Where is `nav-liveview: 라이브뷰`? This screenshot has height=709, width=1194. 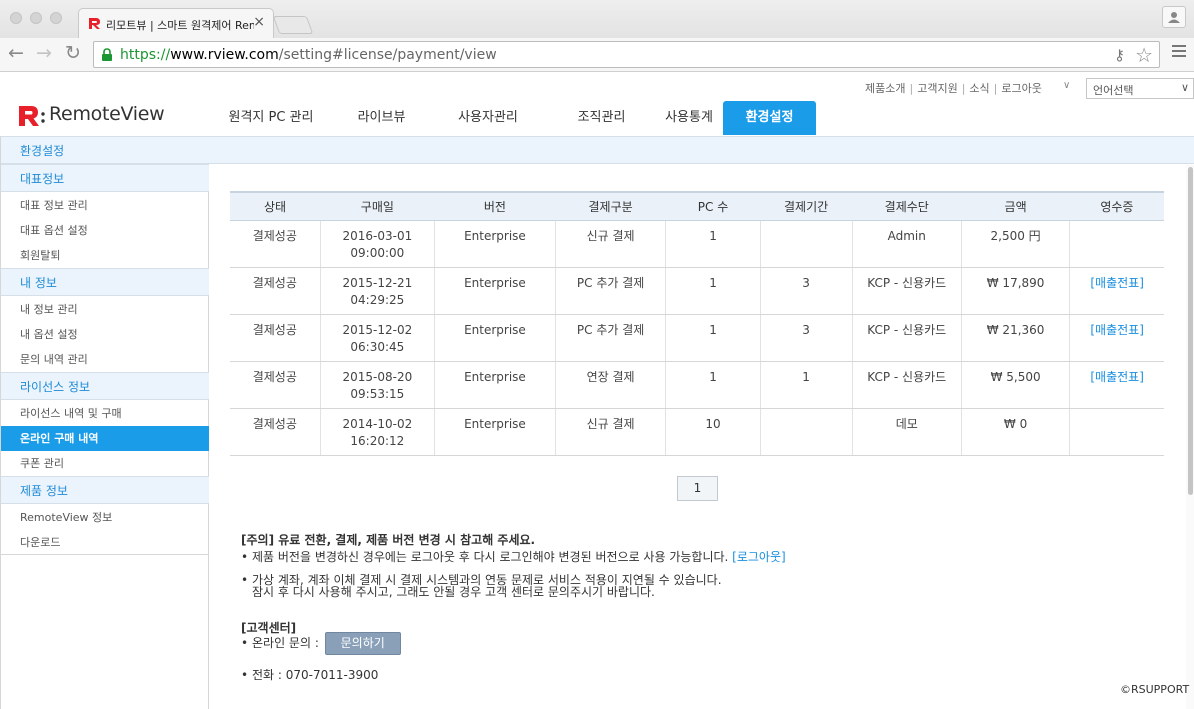
nav-liveview: 라이브뷰 is located at coordinates (381, 118).